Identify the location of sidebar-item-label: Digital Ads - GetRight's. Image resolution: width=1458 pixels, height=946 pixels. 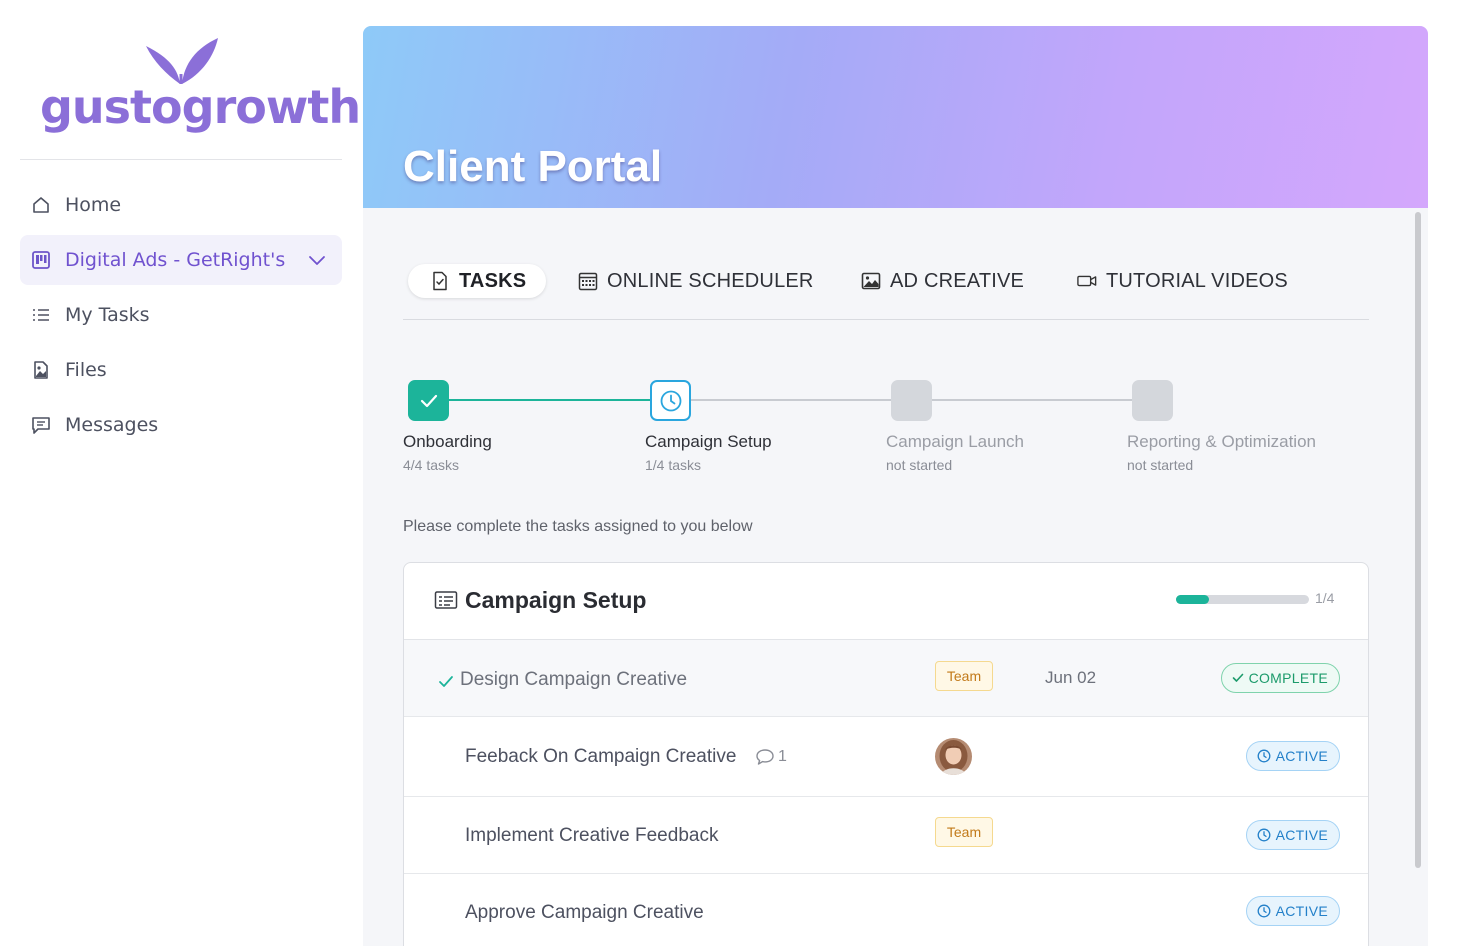
(175, 260).